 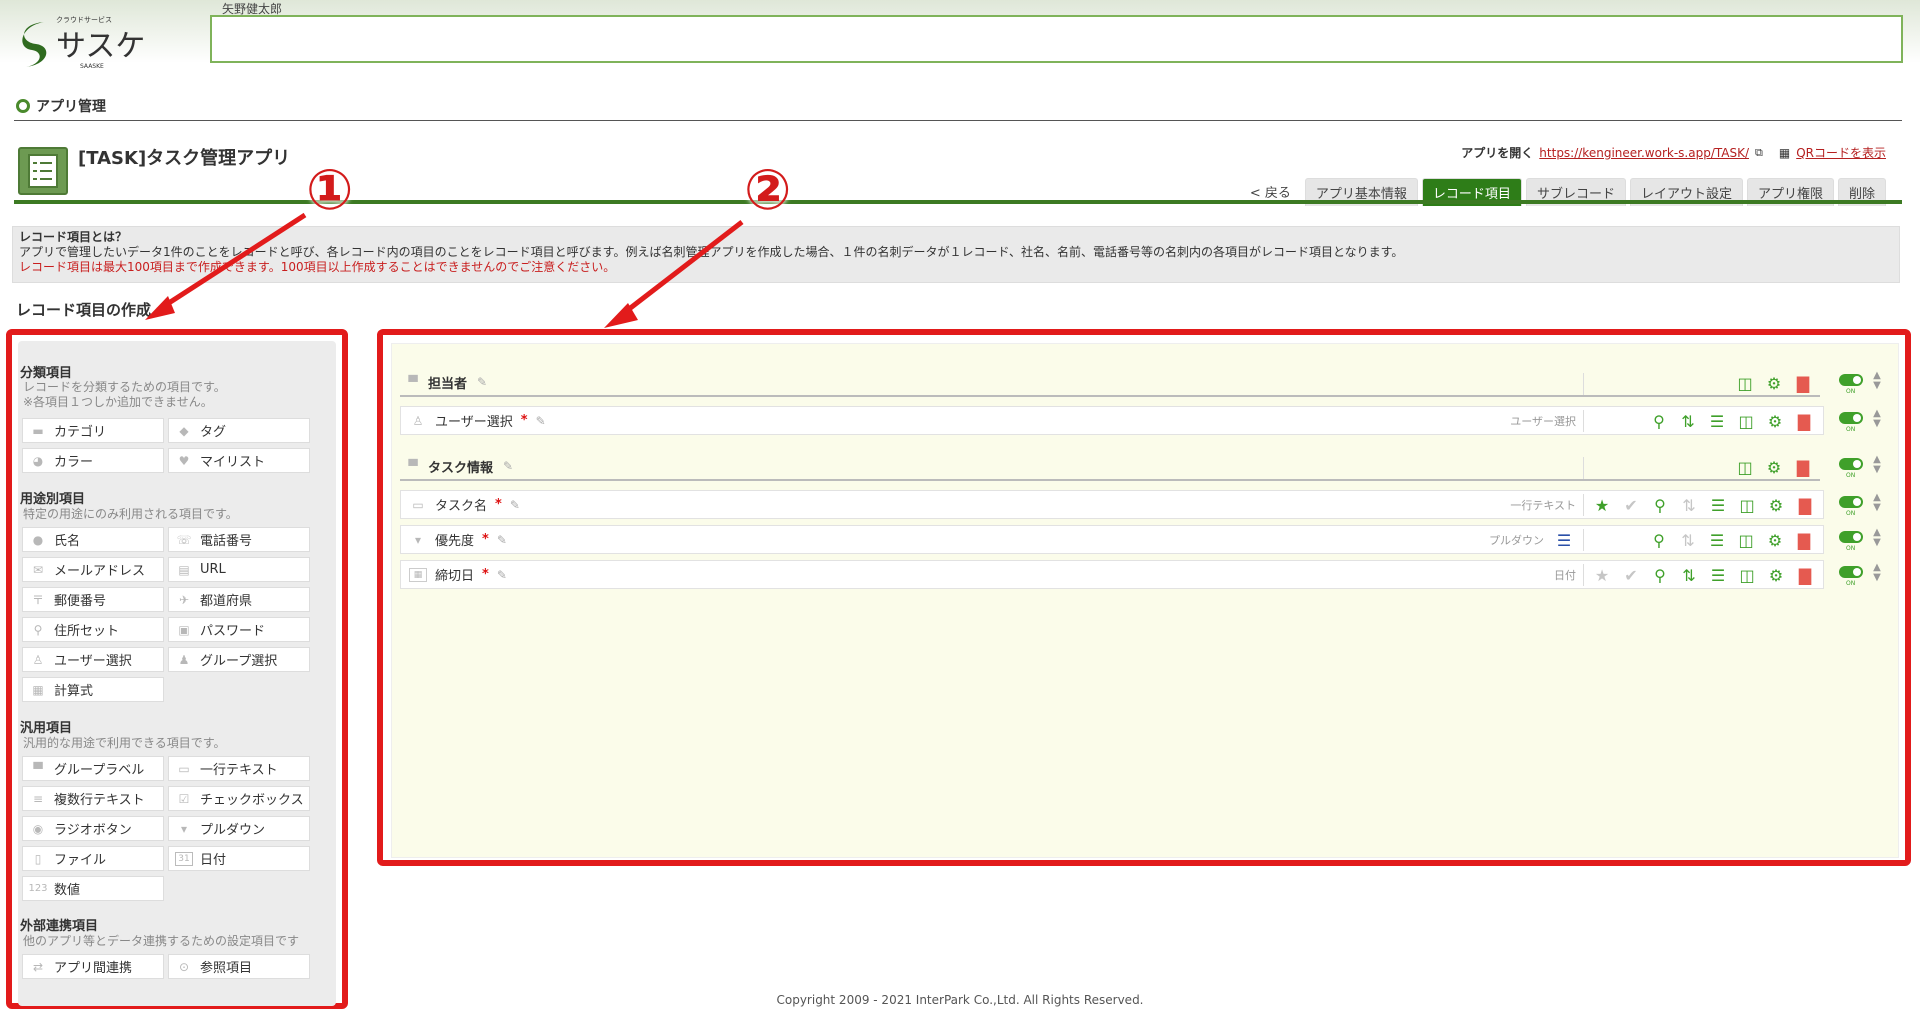 I want to click on palette-item-mylist: ♥ マイリスト, so click(x=239, y=460).